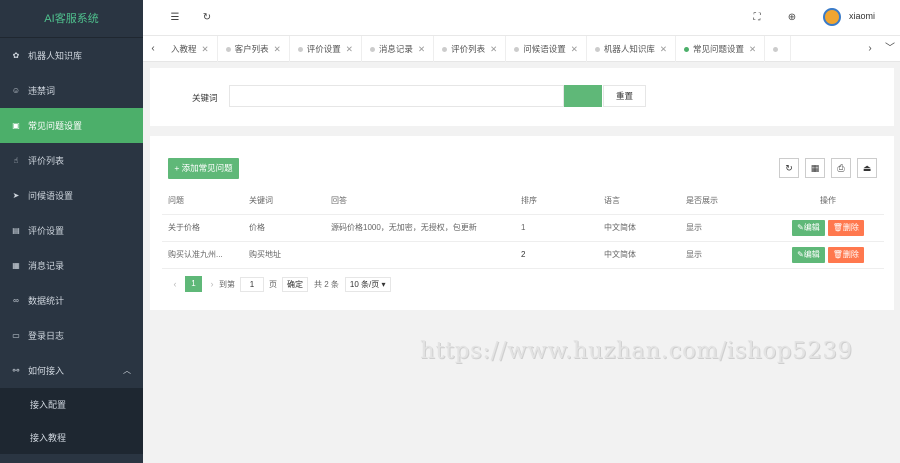  What do you see at coordinates (71, 19) in the screenshot?
I see `app-logo: AI客服系统` at bounding box center [71, 19].